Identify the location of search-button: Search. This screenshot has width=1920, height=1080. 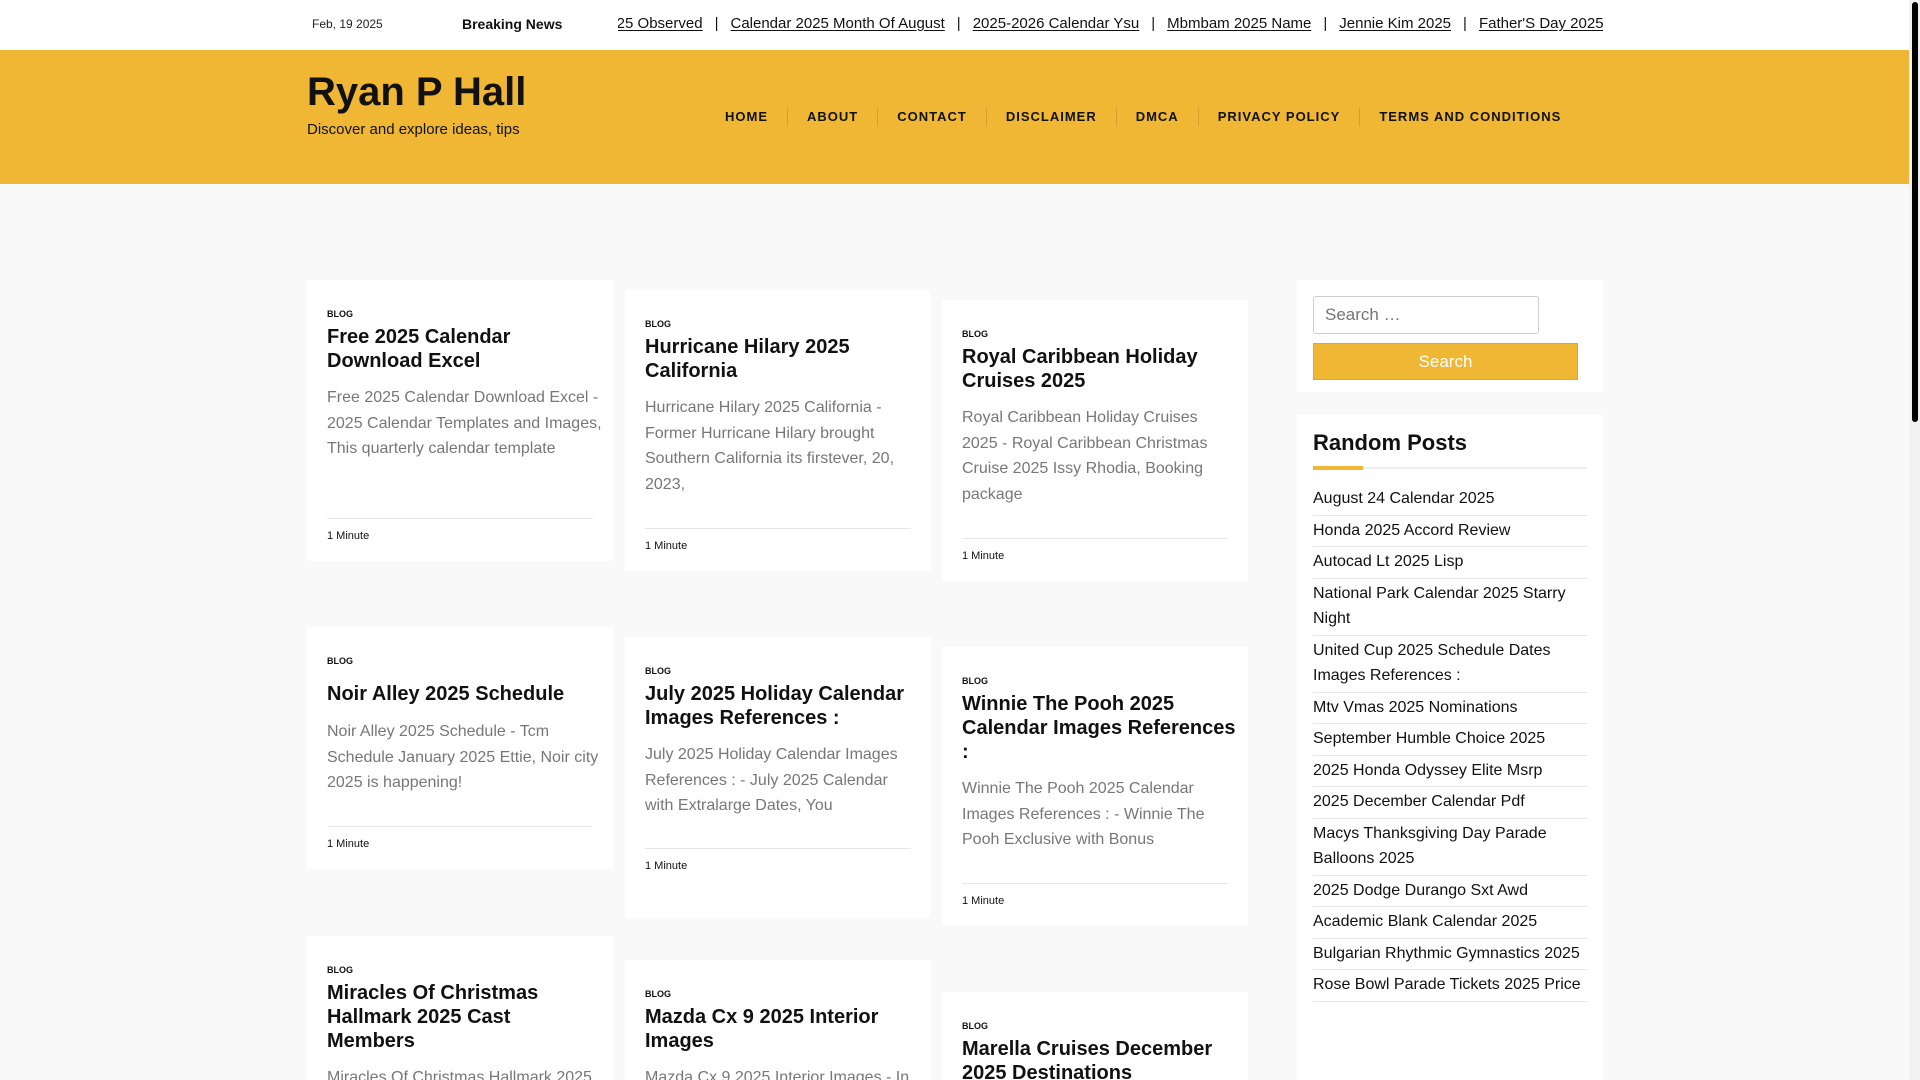
(1445, 361).